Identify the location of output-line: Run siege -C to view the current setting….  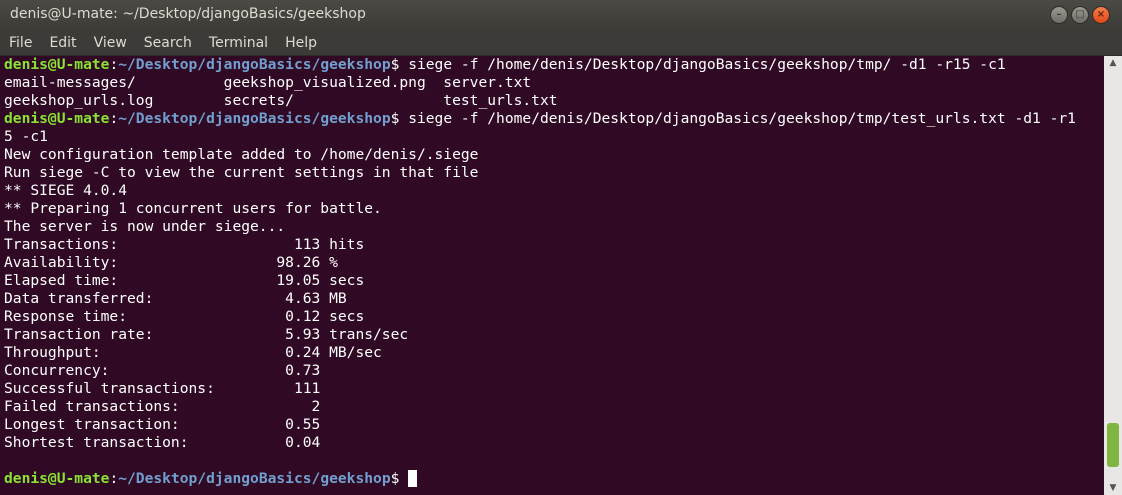
(241, 172).